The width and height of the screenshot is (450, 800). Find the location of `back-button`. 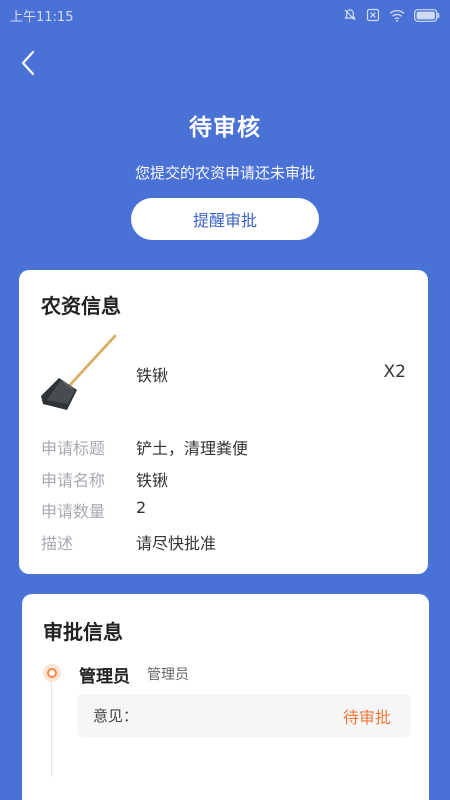

back-button is located at coordinates (28, 63).